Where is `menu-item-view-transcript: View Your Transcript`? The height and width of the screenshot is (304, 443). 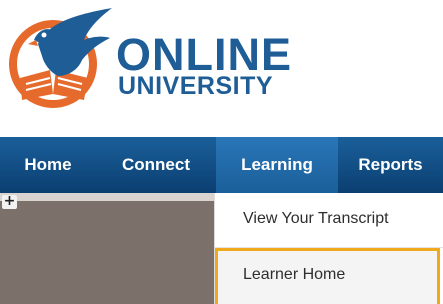 menu-item-view-transcript: View Your Transcript is located at coordinates (329, 220).